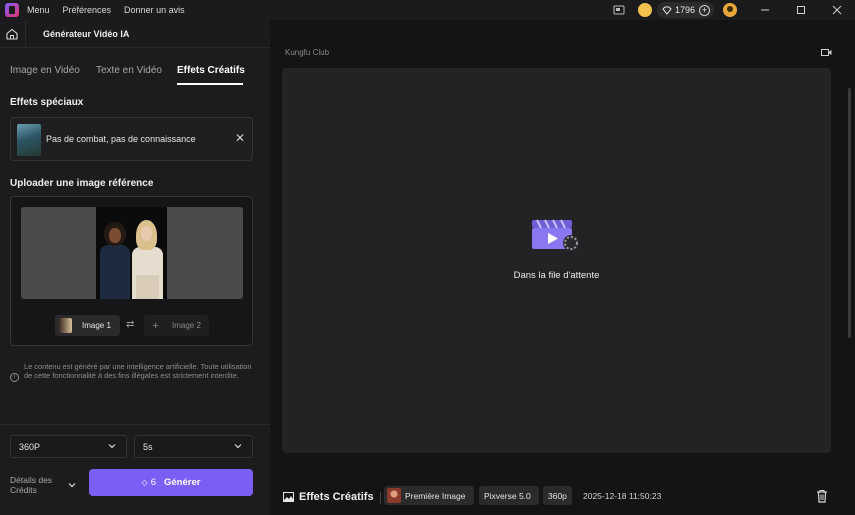 The height and width of the screenshot is (515, 855). What do you see at coordinates (154, 10) in the screenshot?
I see `menu-item-feedback: Donner un avis` at bounding box center [154, 10].